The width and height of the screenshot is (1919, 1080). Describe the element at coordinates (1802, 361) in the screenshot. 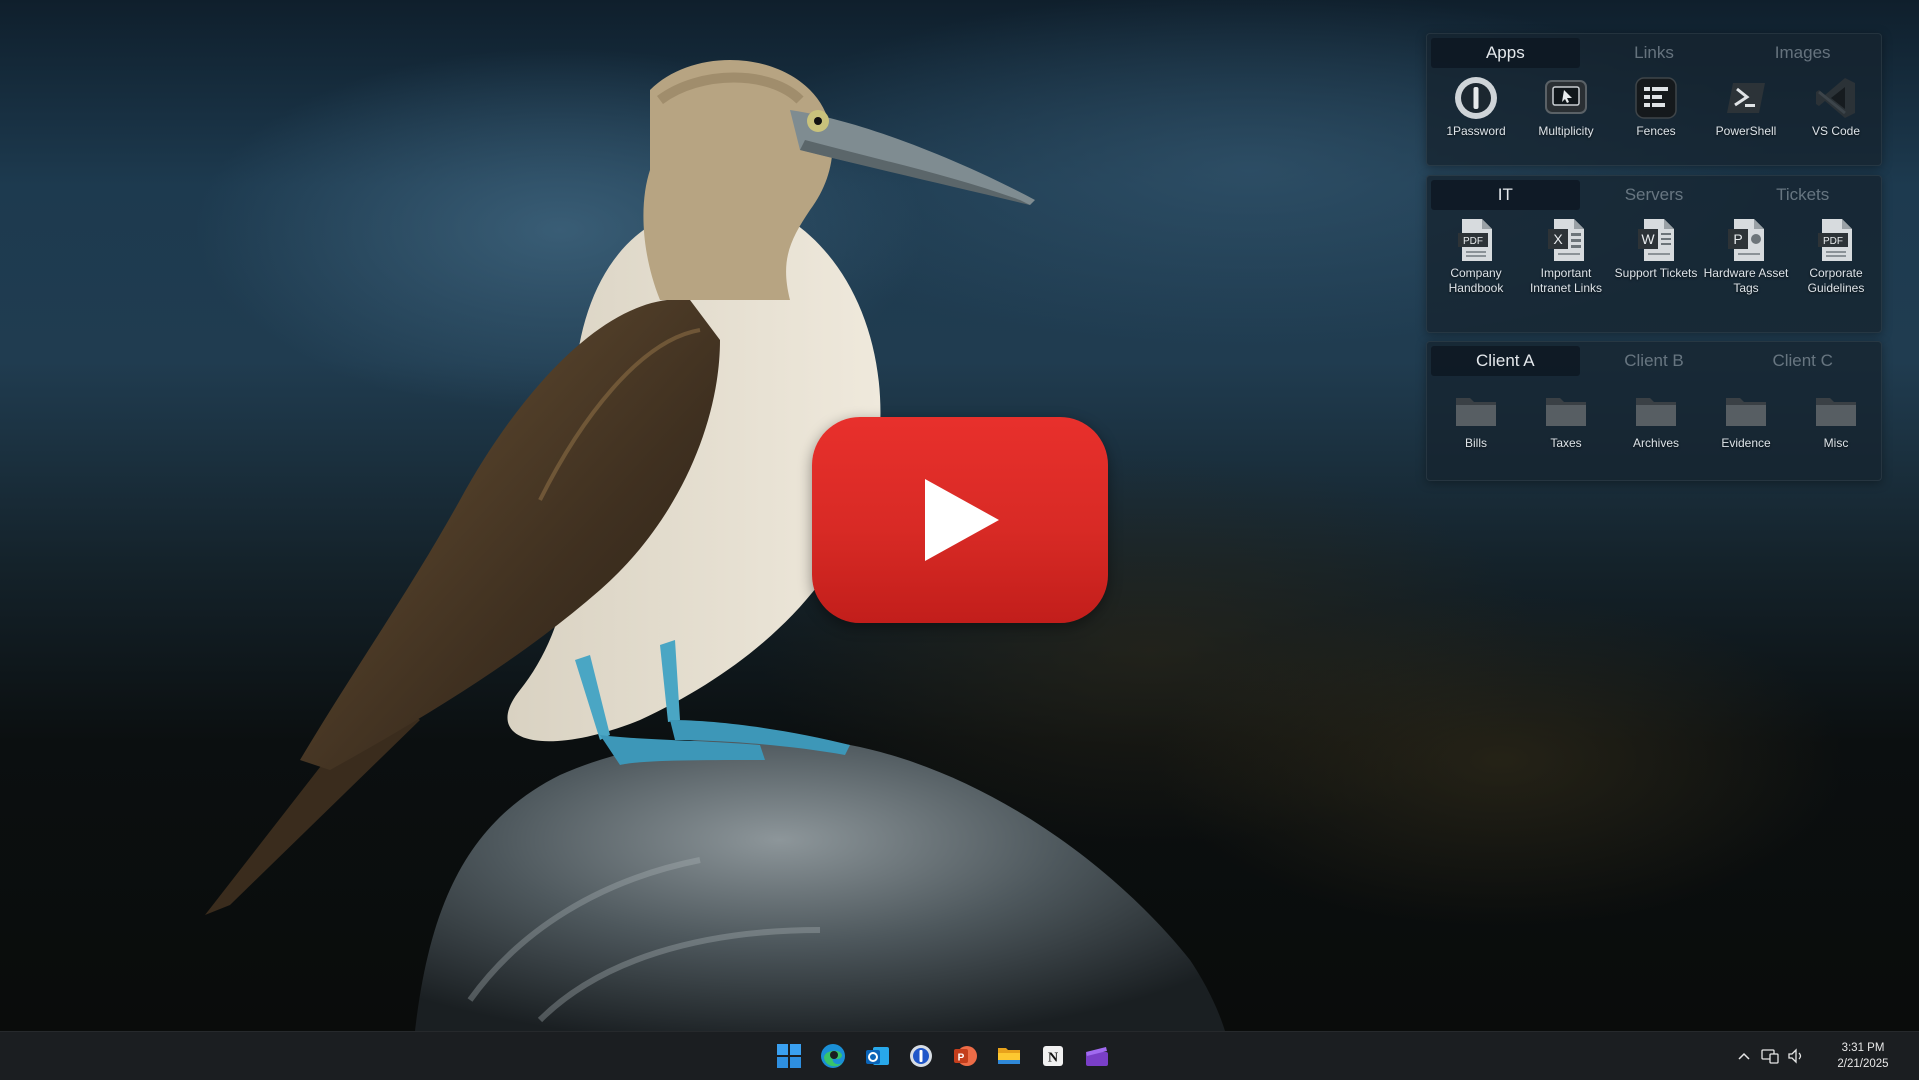

I see `tab-client-c: Client C` at that location.